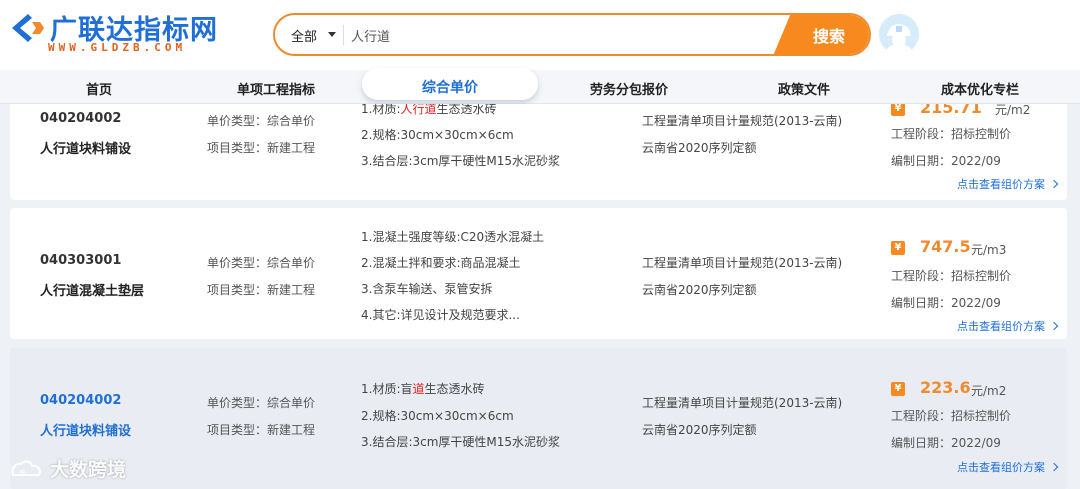 The height and width of the screenshot is (489, 1080). I want to click on search-input, so click(561, 35).